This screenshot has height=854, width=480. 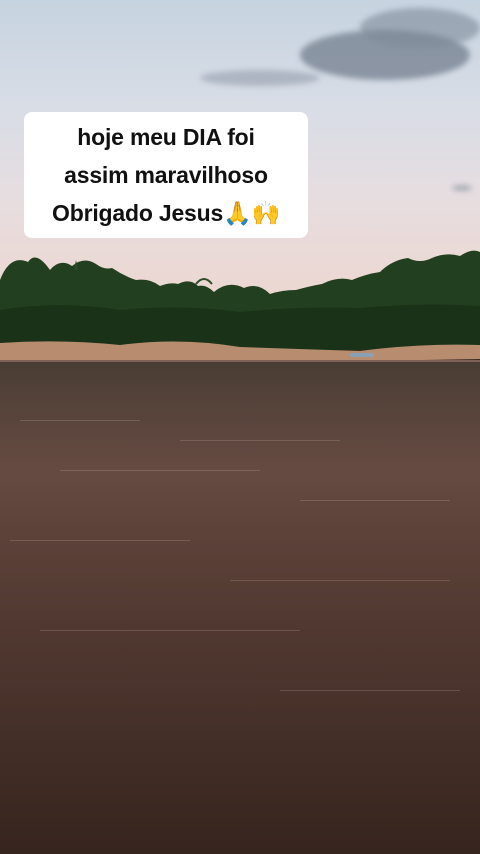 I want to click on caption-line-3: Obrigado Jesus🙏🙌, so click(x=166, y=213).